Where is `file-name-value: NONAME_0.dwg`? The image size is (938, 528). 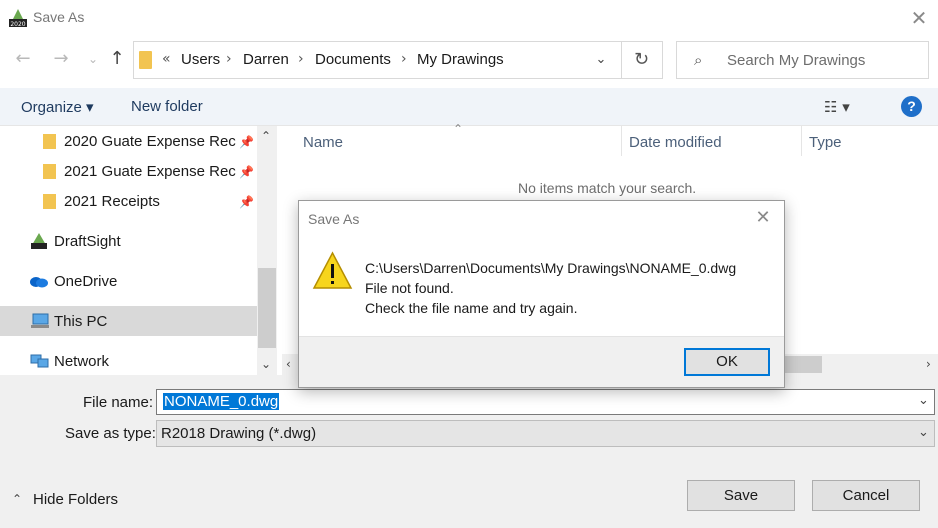 file-name-value: NONAME_0.dwg is located at coordinates (221, 401).